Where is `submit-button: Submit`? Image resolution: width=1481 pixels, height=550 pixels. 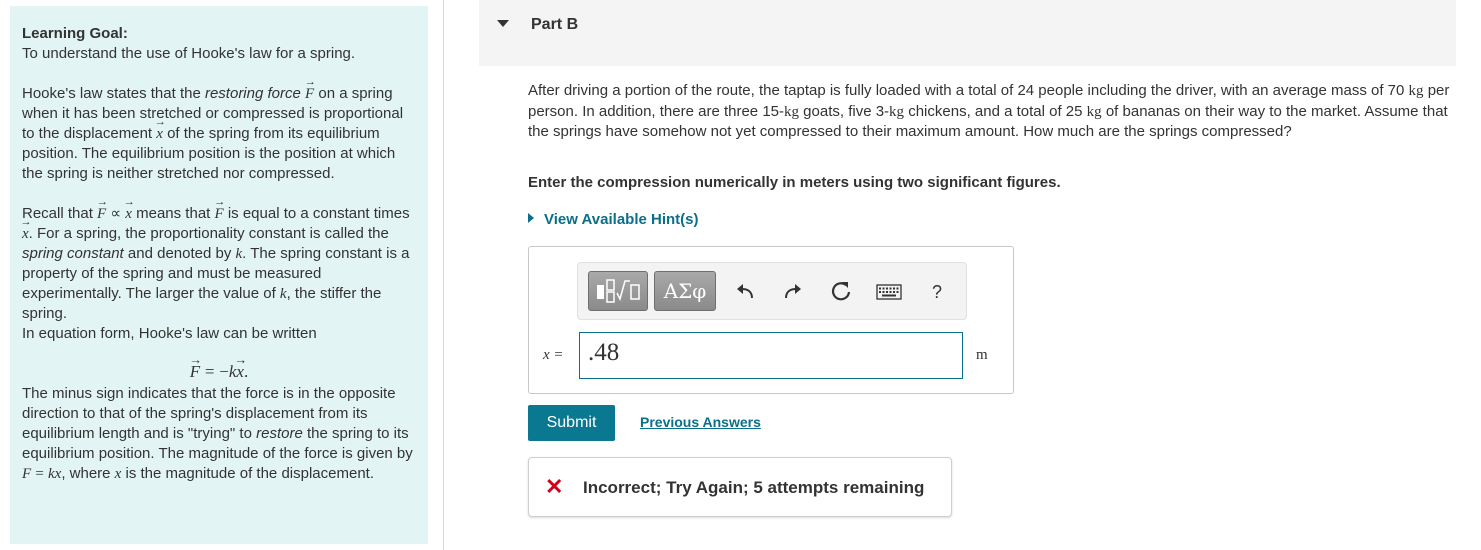
submit-button: Submit is located at coordinates (571, 423).